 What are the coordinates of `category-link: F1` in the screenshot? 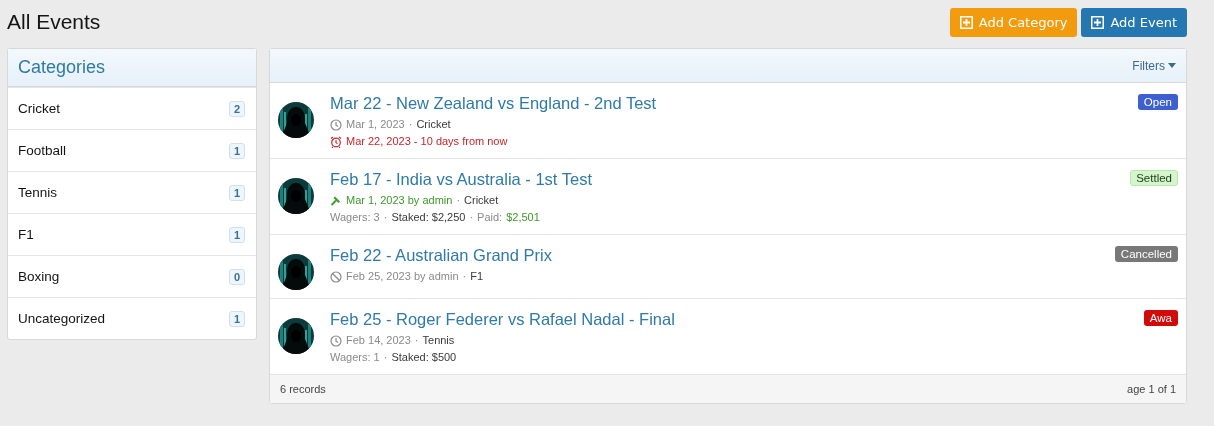 It's located at (26, 234).